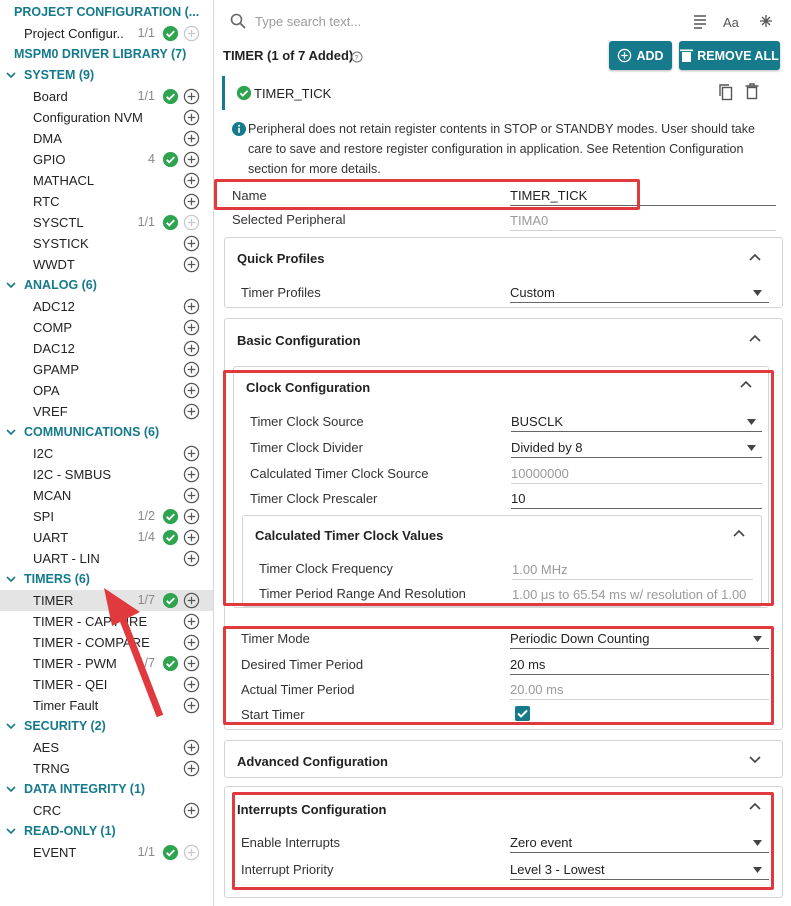  Describe the element at coordinates (766, 21) in the screenshot. I see `sparkle-icon` at that location.